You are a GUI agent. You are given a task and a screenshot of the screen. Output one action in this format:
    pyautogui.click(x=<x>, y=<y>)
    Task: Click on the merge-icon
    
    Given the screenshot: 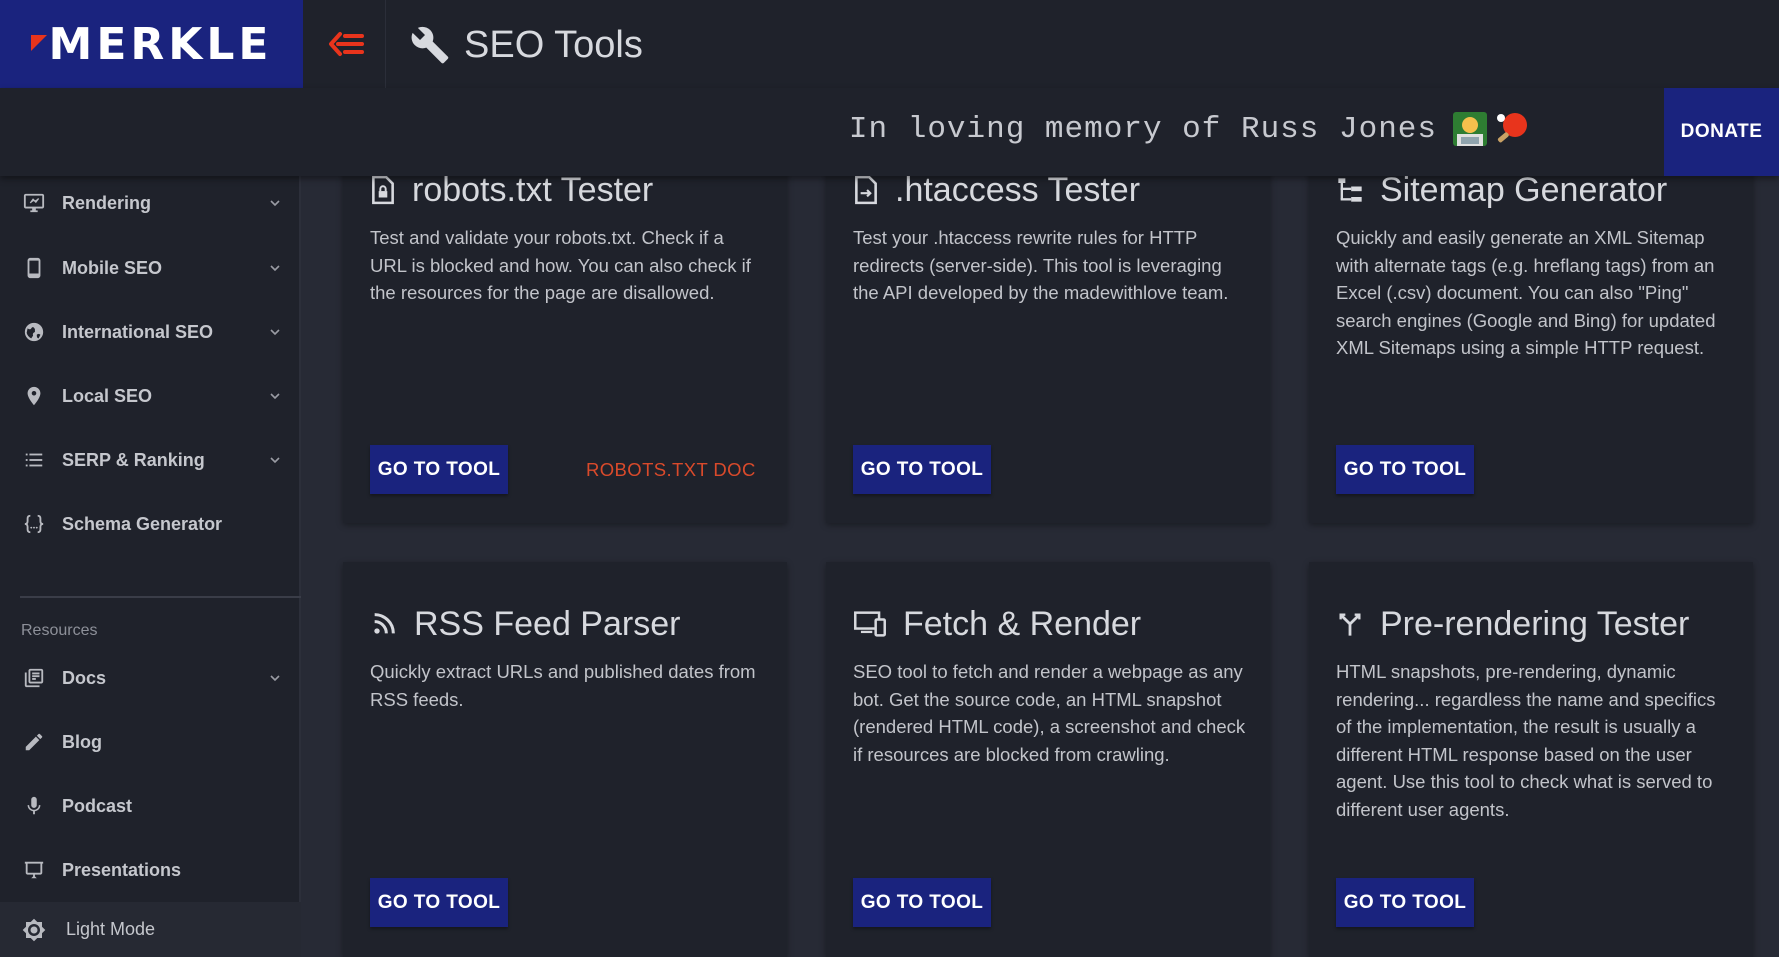 What is the action you would take?
    pyautogui.click(x=1350, y=624)
    